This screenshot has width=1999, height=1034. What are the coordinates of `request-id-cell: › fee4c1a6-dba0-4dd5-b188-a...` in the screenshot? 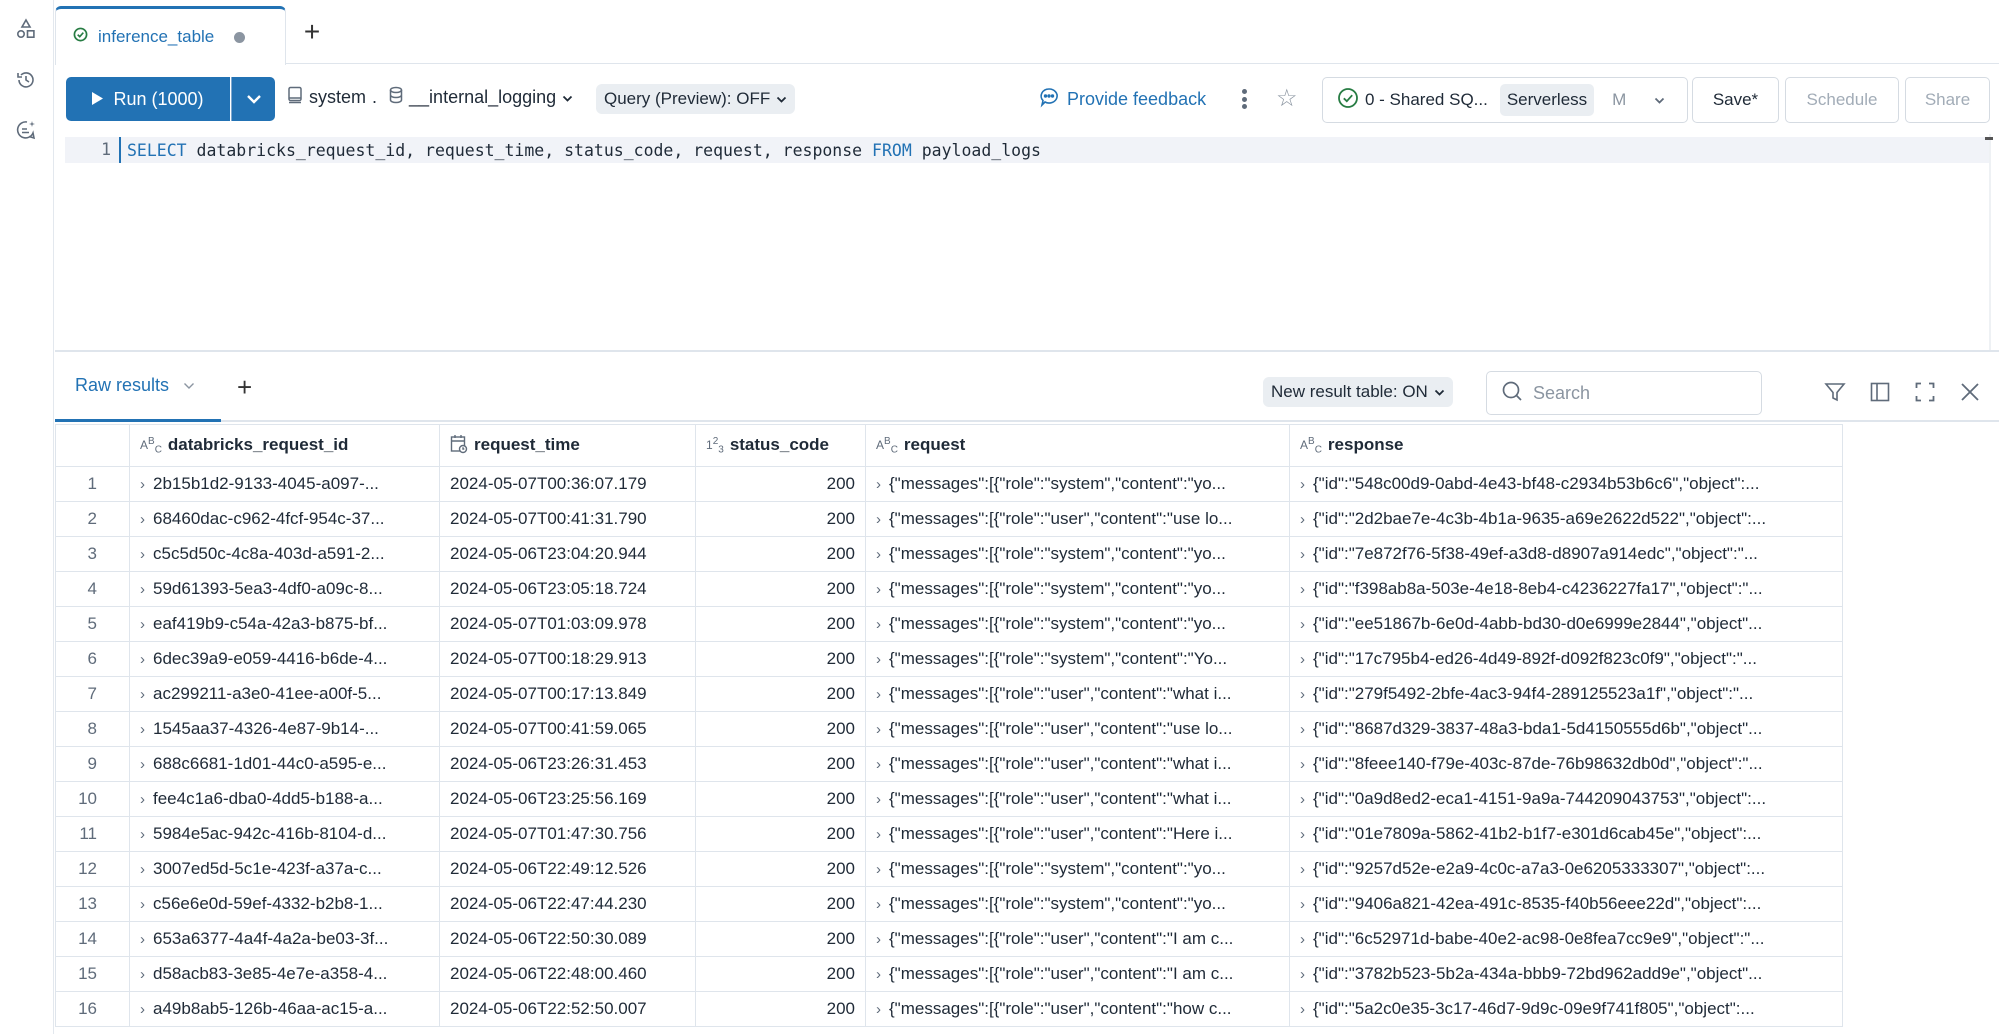 It's located at (284, 799).